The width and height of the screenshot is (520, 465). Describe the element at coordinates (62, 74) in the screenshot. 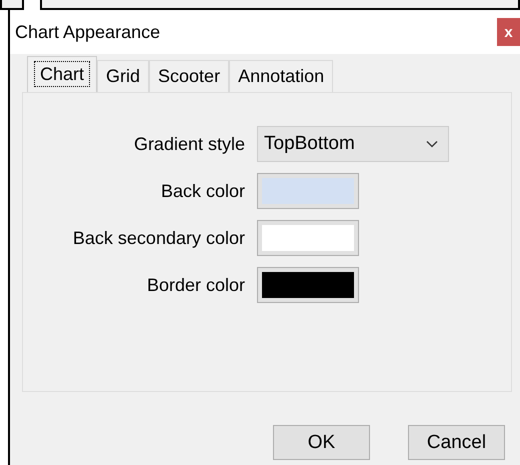

I see `tab: Chart` at that location.